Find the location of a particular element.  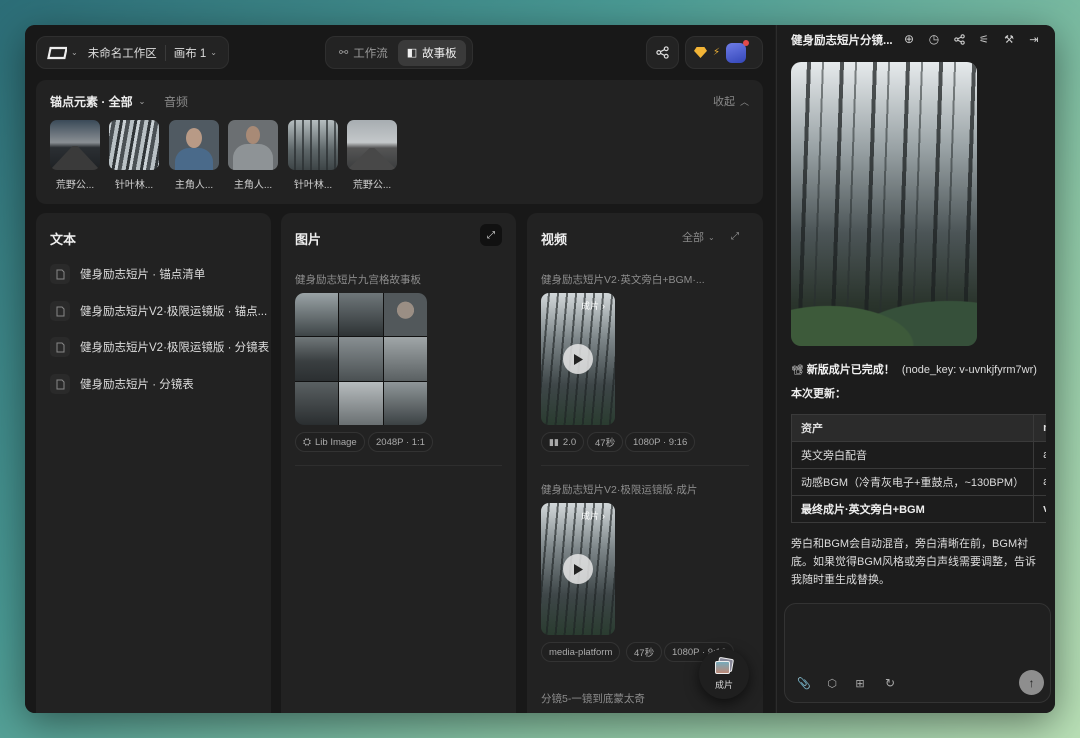

video-badge-label: 成片 is located at coordinates (590, 516).